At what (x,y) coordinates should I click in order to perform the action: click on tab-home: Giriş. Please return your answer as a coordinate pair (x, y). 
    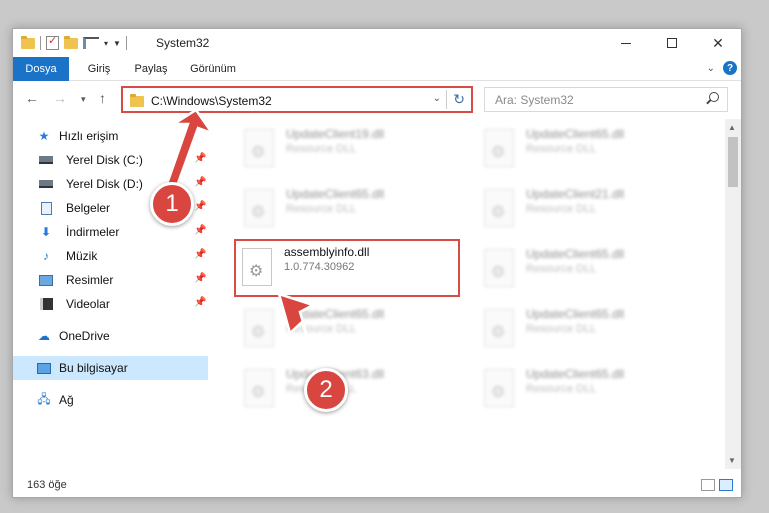
    Looking at the image, I should click on (99, 69).